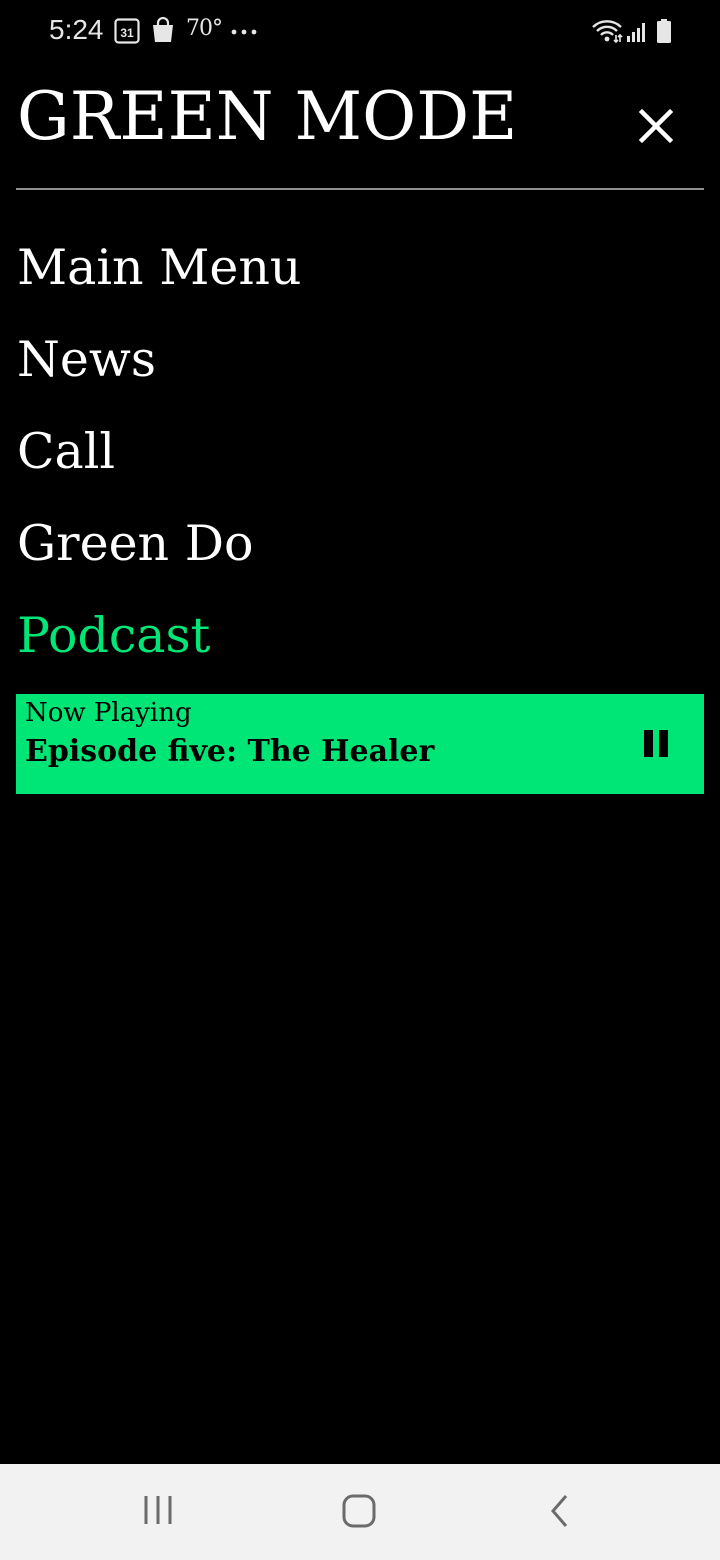  I want to click on now-playing-bar: Now Playing Episode five: The Healer, so click(360, 744).